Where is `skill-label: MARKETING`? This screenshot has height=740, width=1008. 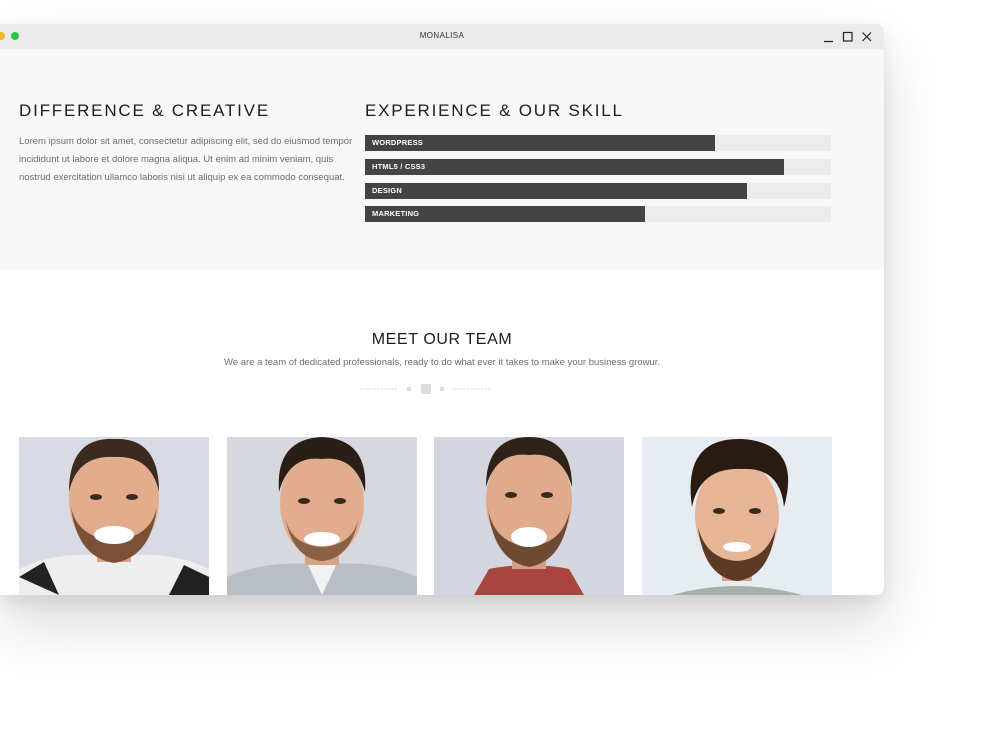 skill-label: MARKETING is located at coordinates (396, 213).